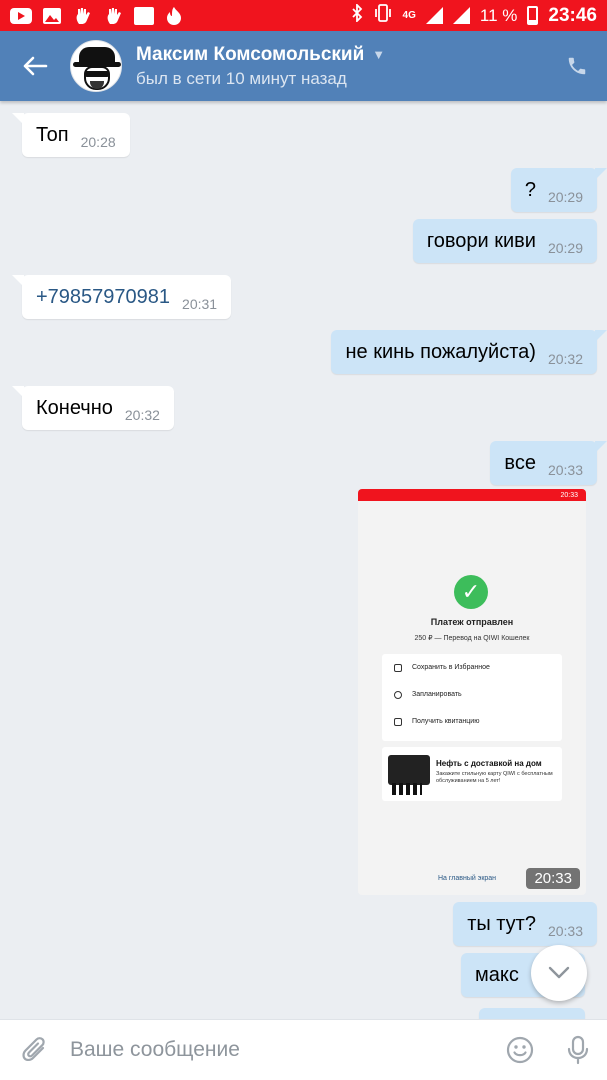  Describe the element at coordinates (569, 495) in the screenshot. I see `attachment-status-time: 20:33` at that location.